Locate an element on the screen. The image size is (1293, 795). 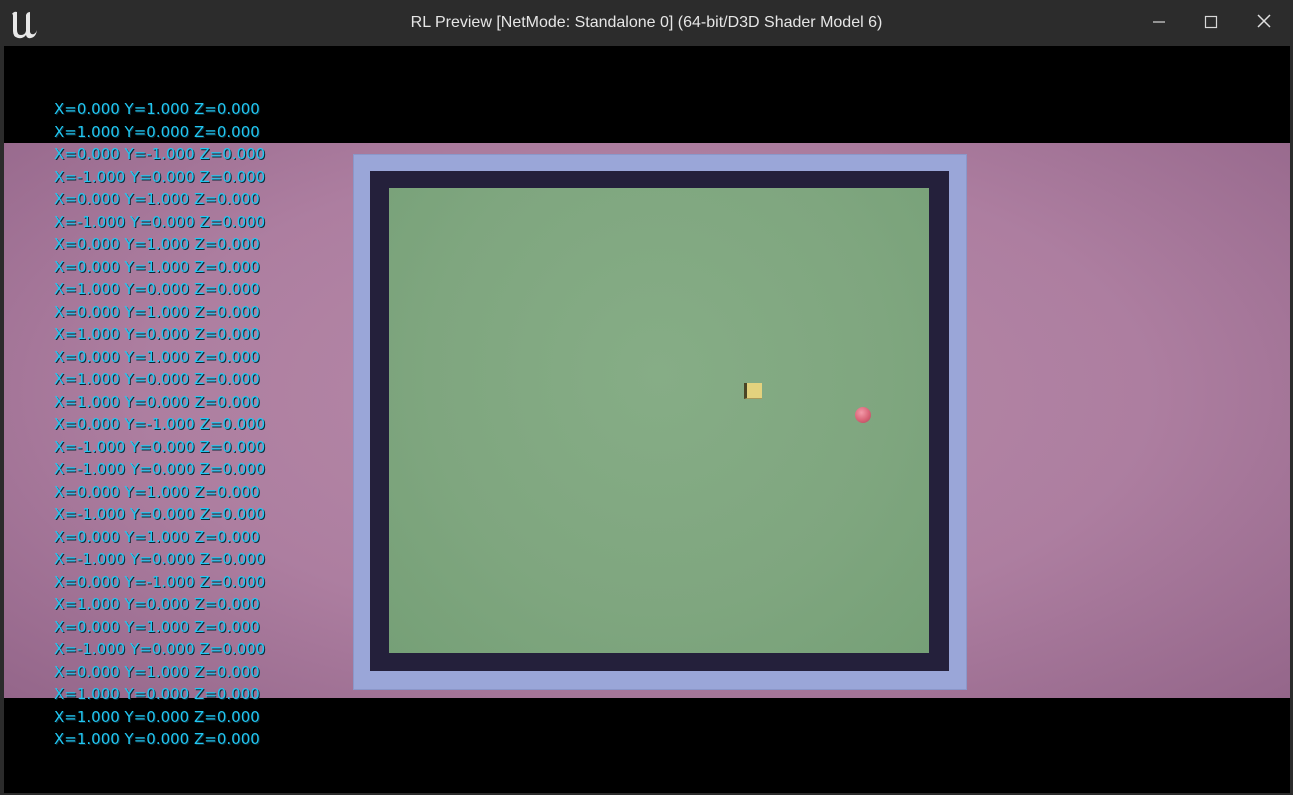
close-button is located at coordinates (1264, 23).